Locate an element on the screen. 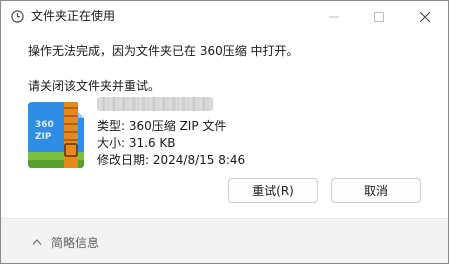 This screenshot has width=449, height=264. maximize-icon is located at coordinates (379, 16).